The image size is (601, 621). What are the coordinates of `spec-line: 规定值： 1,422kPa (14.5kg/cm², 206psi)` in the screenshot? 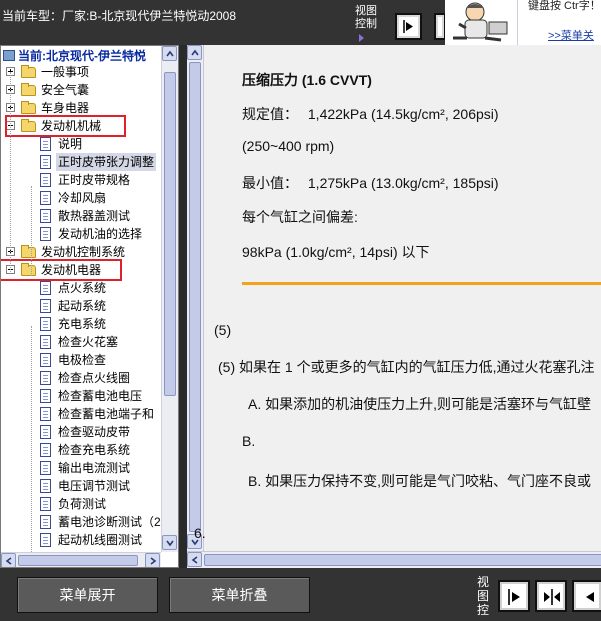 It's located at (370, 114).